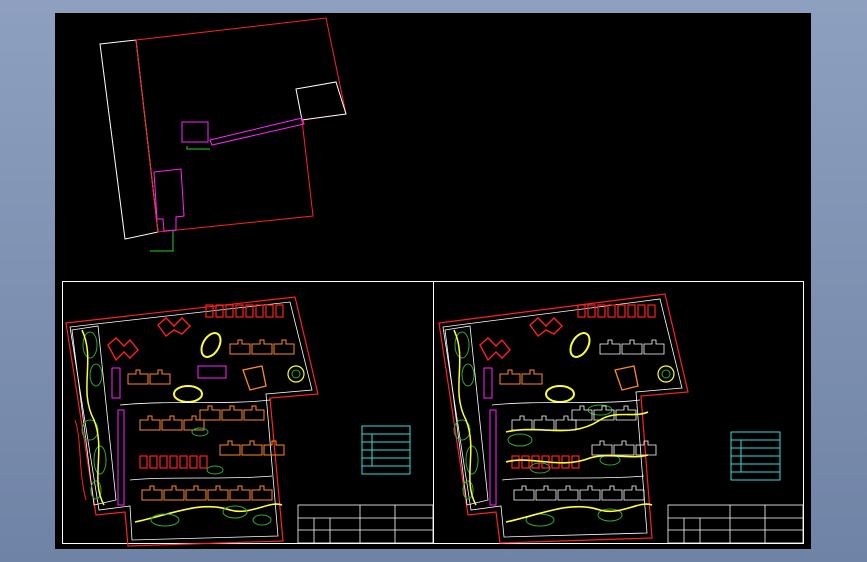 The width and height of the screenshot is (867, 562). What do you see at coordinates (192, 421) in the screenshot?
I see `site-plan-left` at bounding box center [192, 421].